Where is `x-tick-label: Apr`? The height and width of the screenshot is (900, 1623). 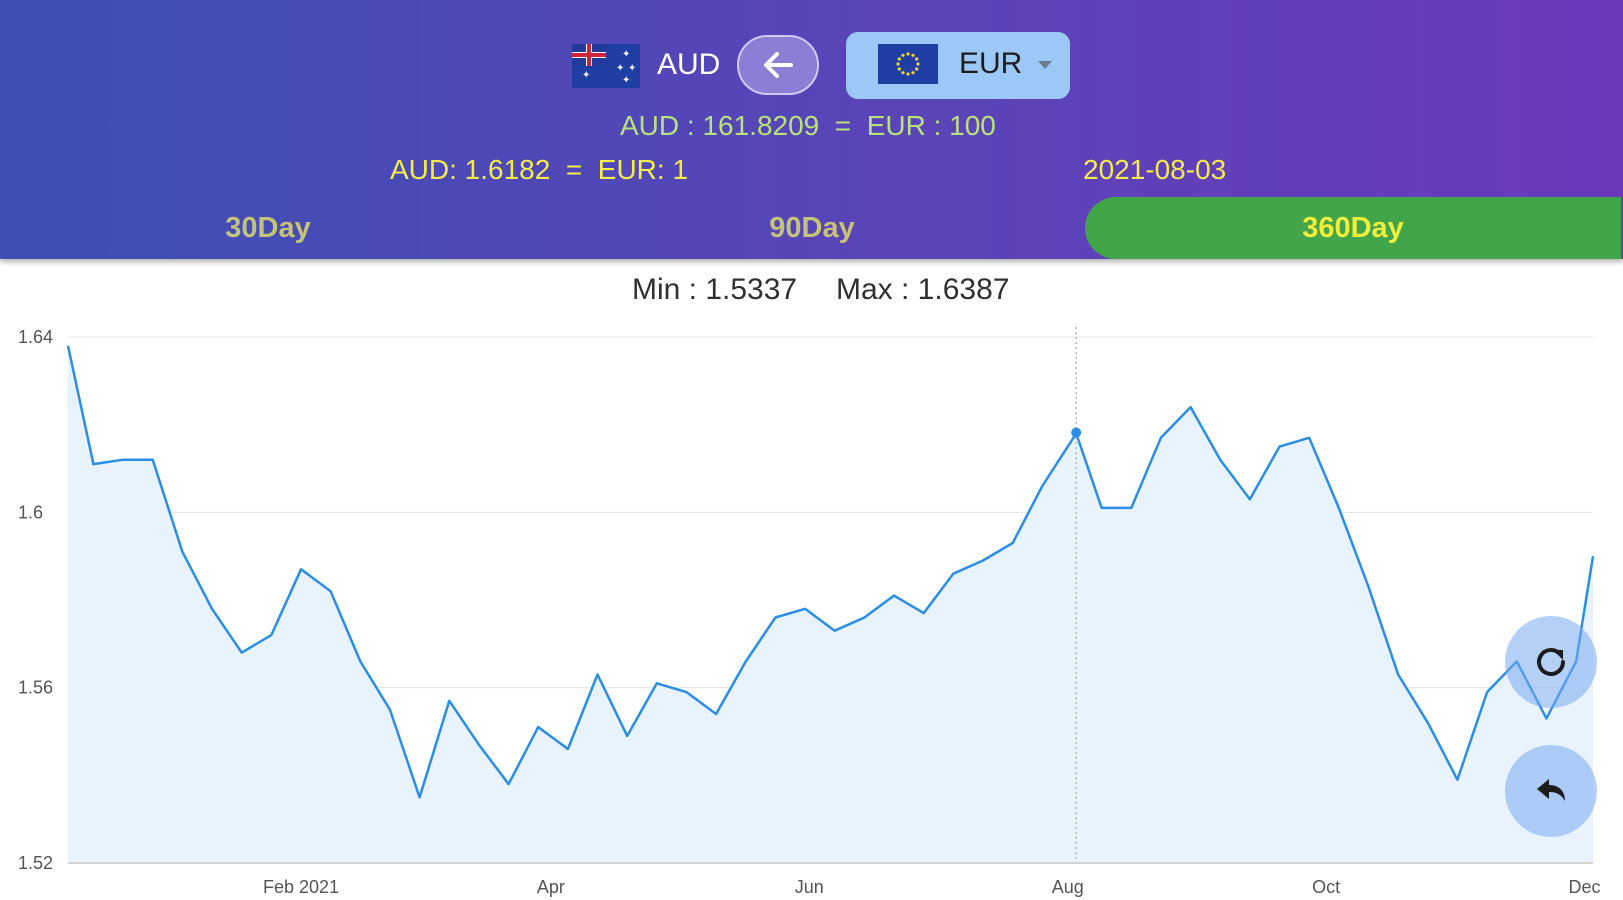 x-tick-label: Apr is located at coordinates (551, 887).